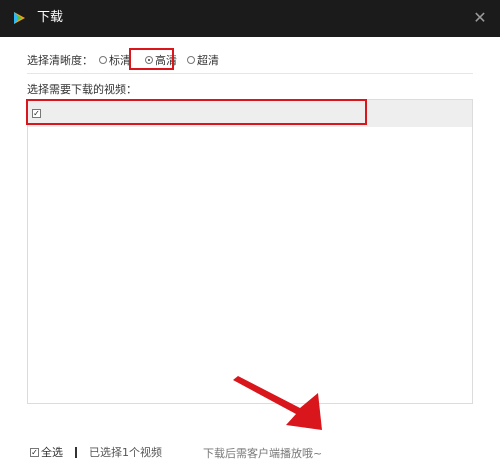 The width and height of the screenshot is (500, 474). What do you see at coordinates (263, 453) in the screenshot?
I see `footer-hint: 下载后需客户端播放哦~` at bounding box center [263, 453].